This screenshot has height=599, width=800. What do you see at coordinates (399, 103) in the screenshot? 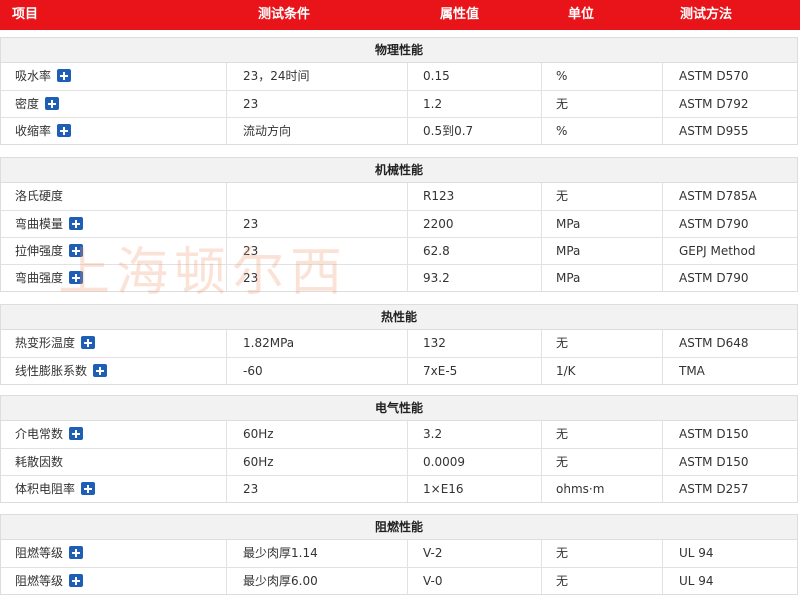
I see `table-row: 密度 23 1.2 无 ASTM D792` at bounding box center [399, 103].